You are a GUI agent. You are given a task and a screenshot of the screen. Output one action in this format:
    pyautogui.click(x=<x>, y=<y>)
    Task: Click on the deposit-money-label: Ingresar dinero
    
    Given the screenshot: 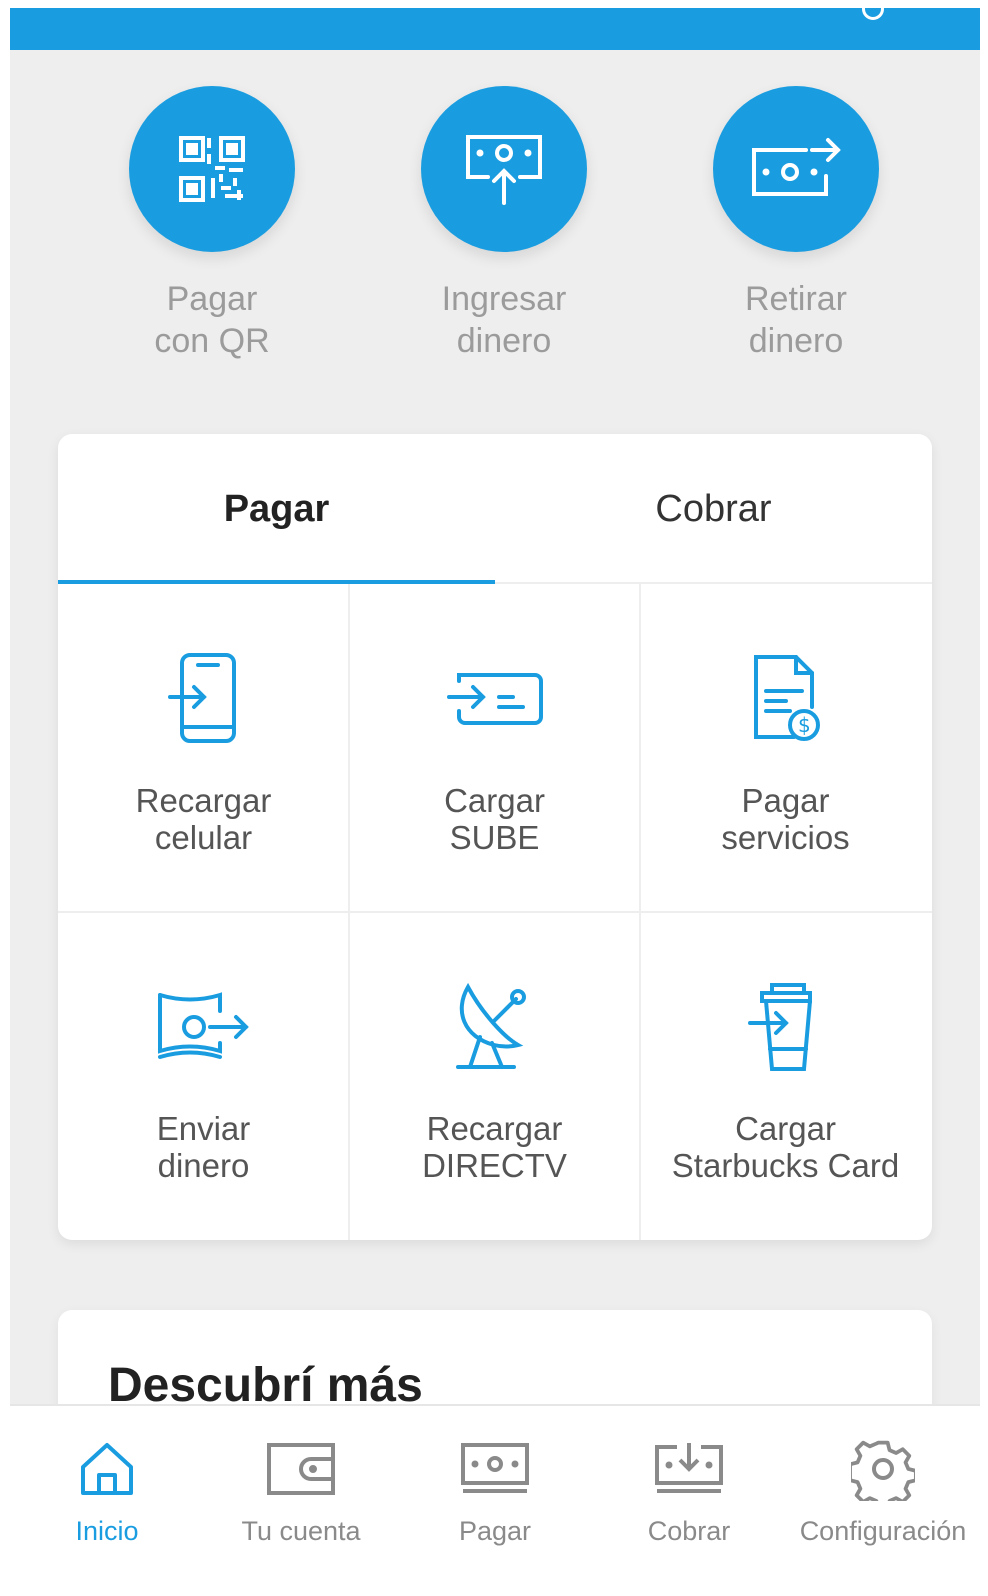 What is the action you would take?
    pyautogui.click(x=504, y=320)
    